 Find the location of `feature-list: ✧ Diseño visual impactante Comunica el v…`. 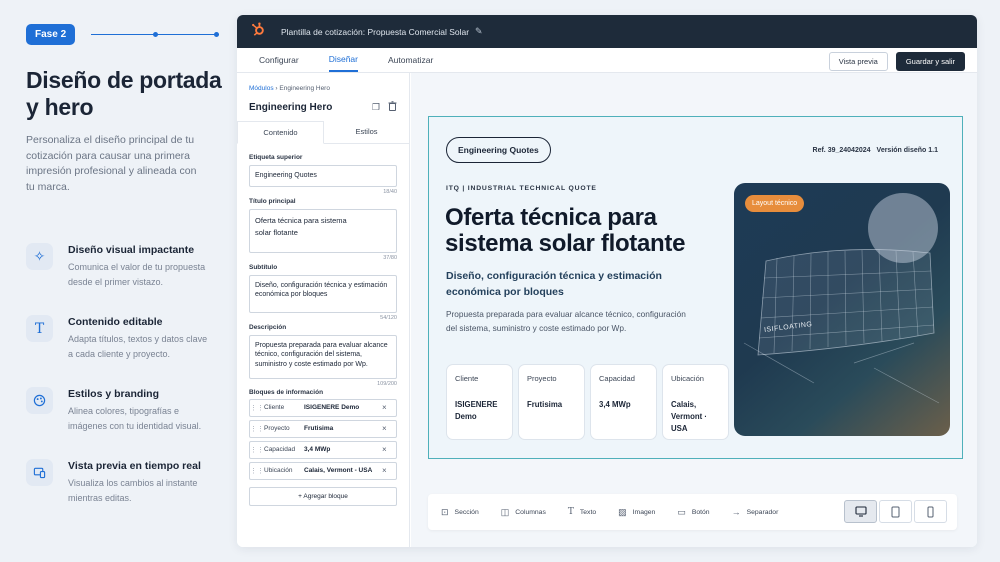

feature-list: ✧ Diseño visual impactante Comunica el v… is located at coordinates (126, 374).